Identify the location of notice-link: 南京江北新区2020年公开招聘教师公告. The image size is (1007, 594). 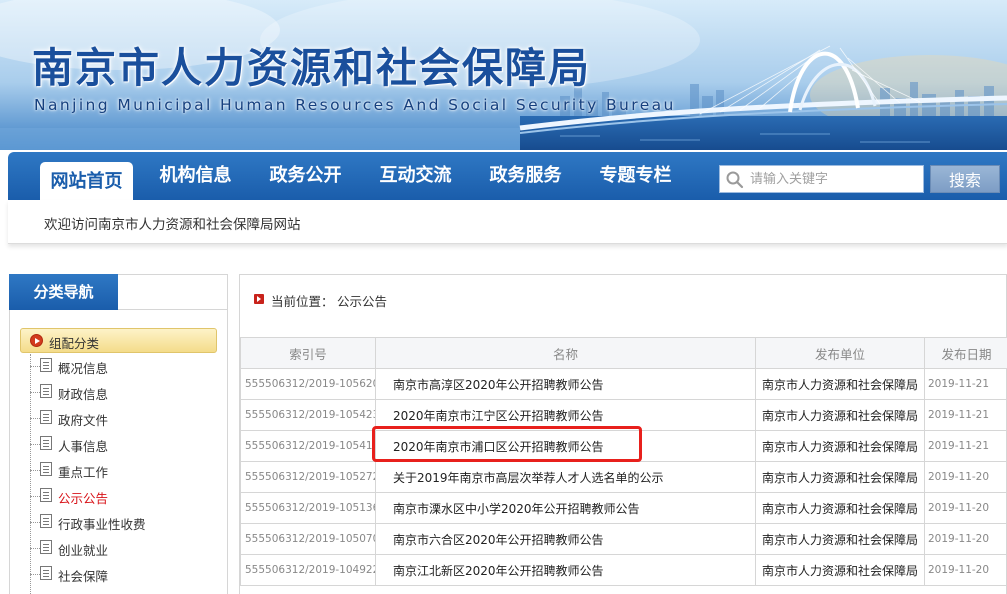
(565, 570).